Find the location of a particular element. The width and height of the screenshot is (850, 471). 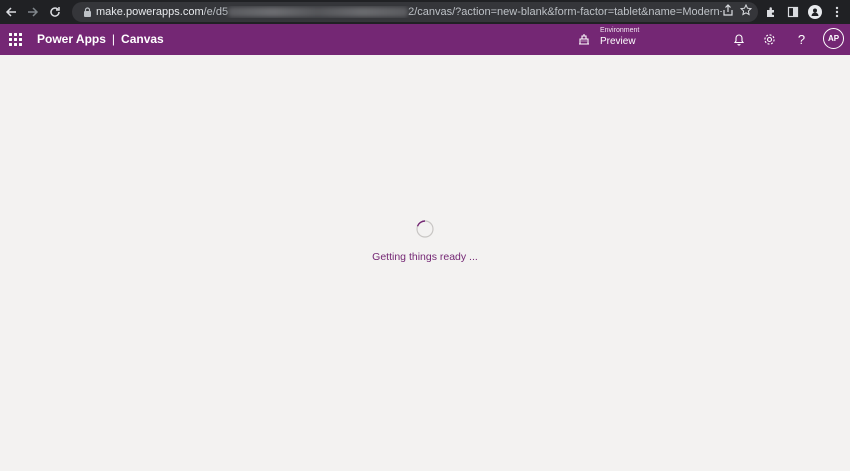

app-title: Power Apps | Canvas is located at coordinates (100, 39).